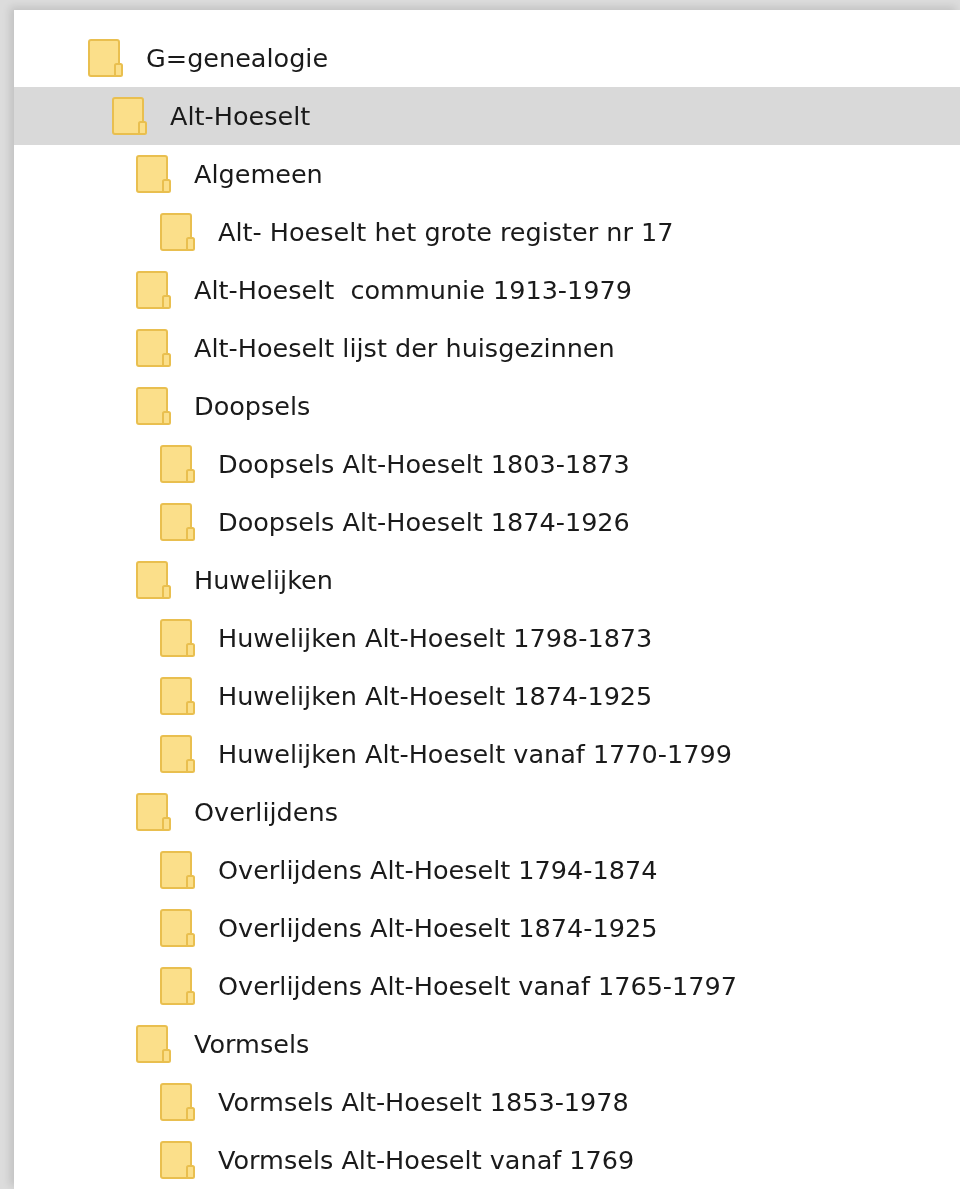 The height and width of the screenshot is (1189, 960). What do you see at coordinates (487, 290) in the screenshot?
I see `folder-item: Alt-Hoeselt communie 1913-1979` at bounding box center [487, 290].